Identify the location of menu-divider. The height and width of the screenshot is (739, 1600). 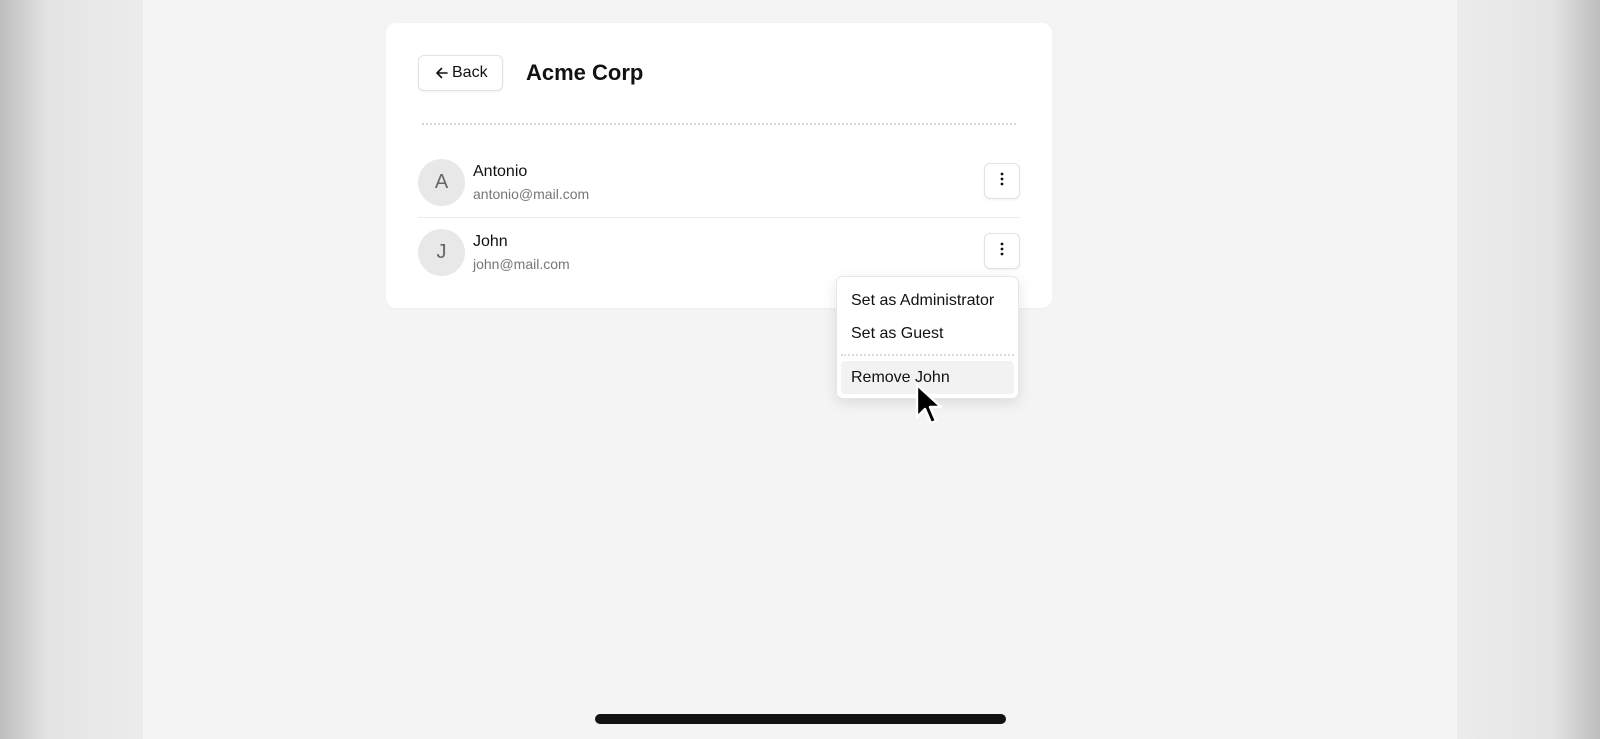
(927, 355).